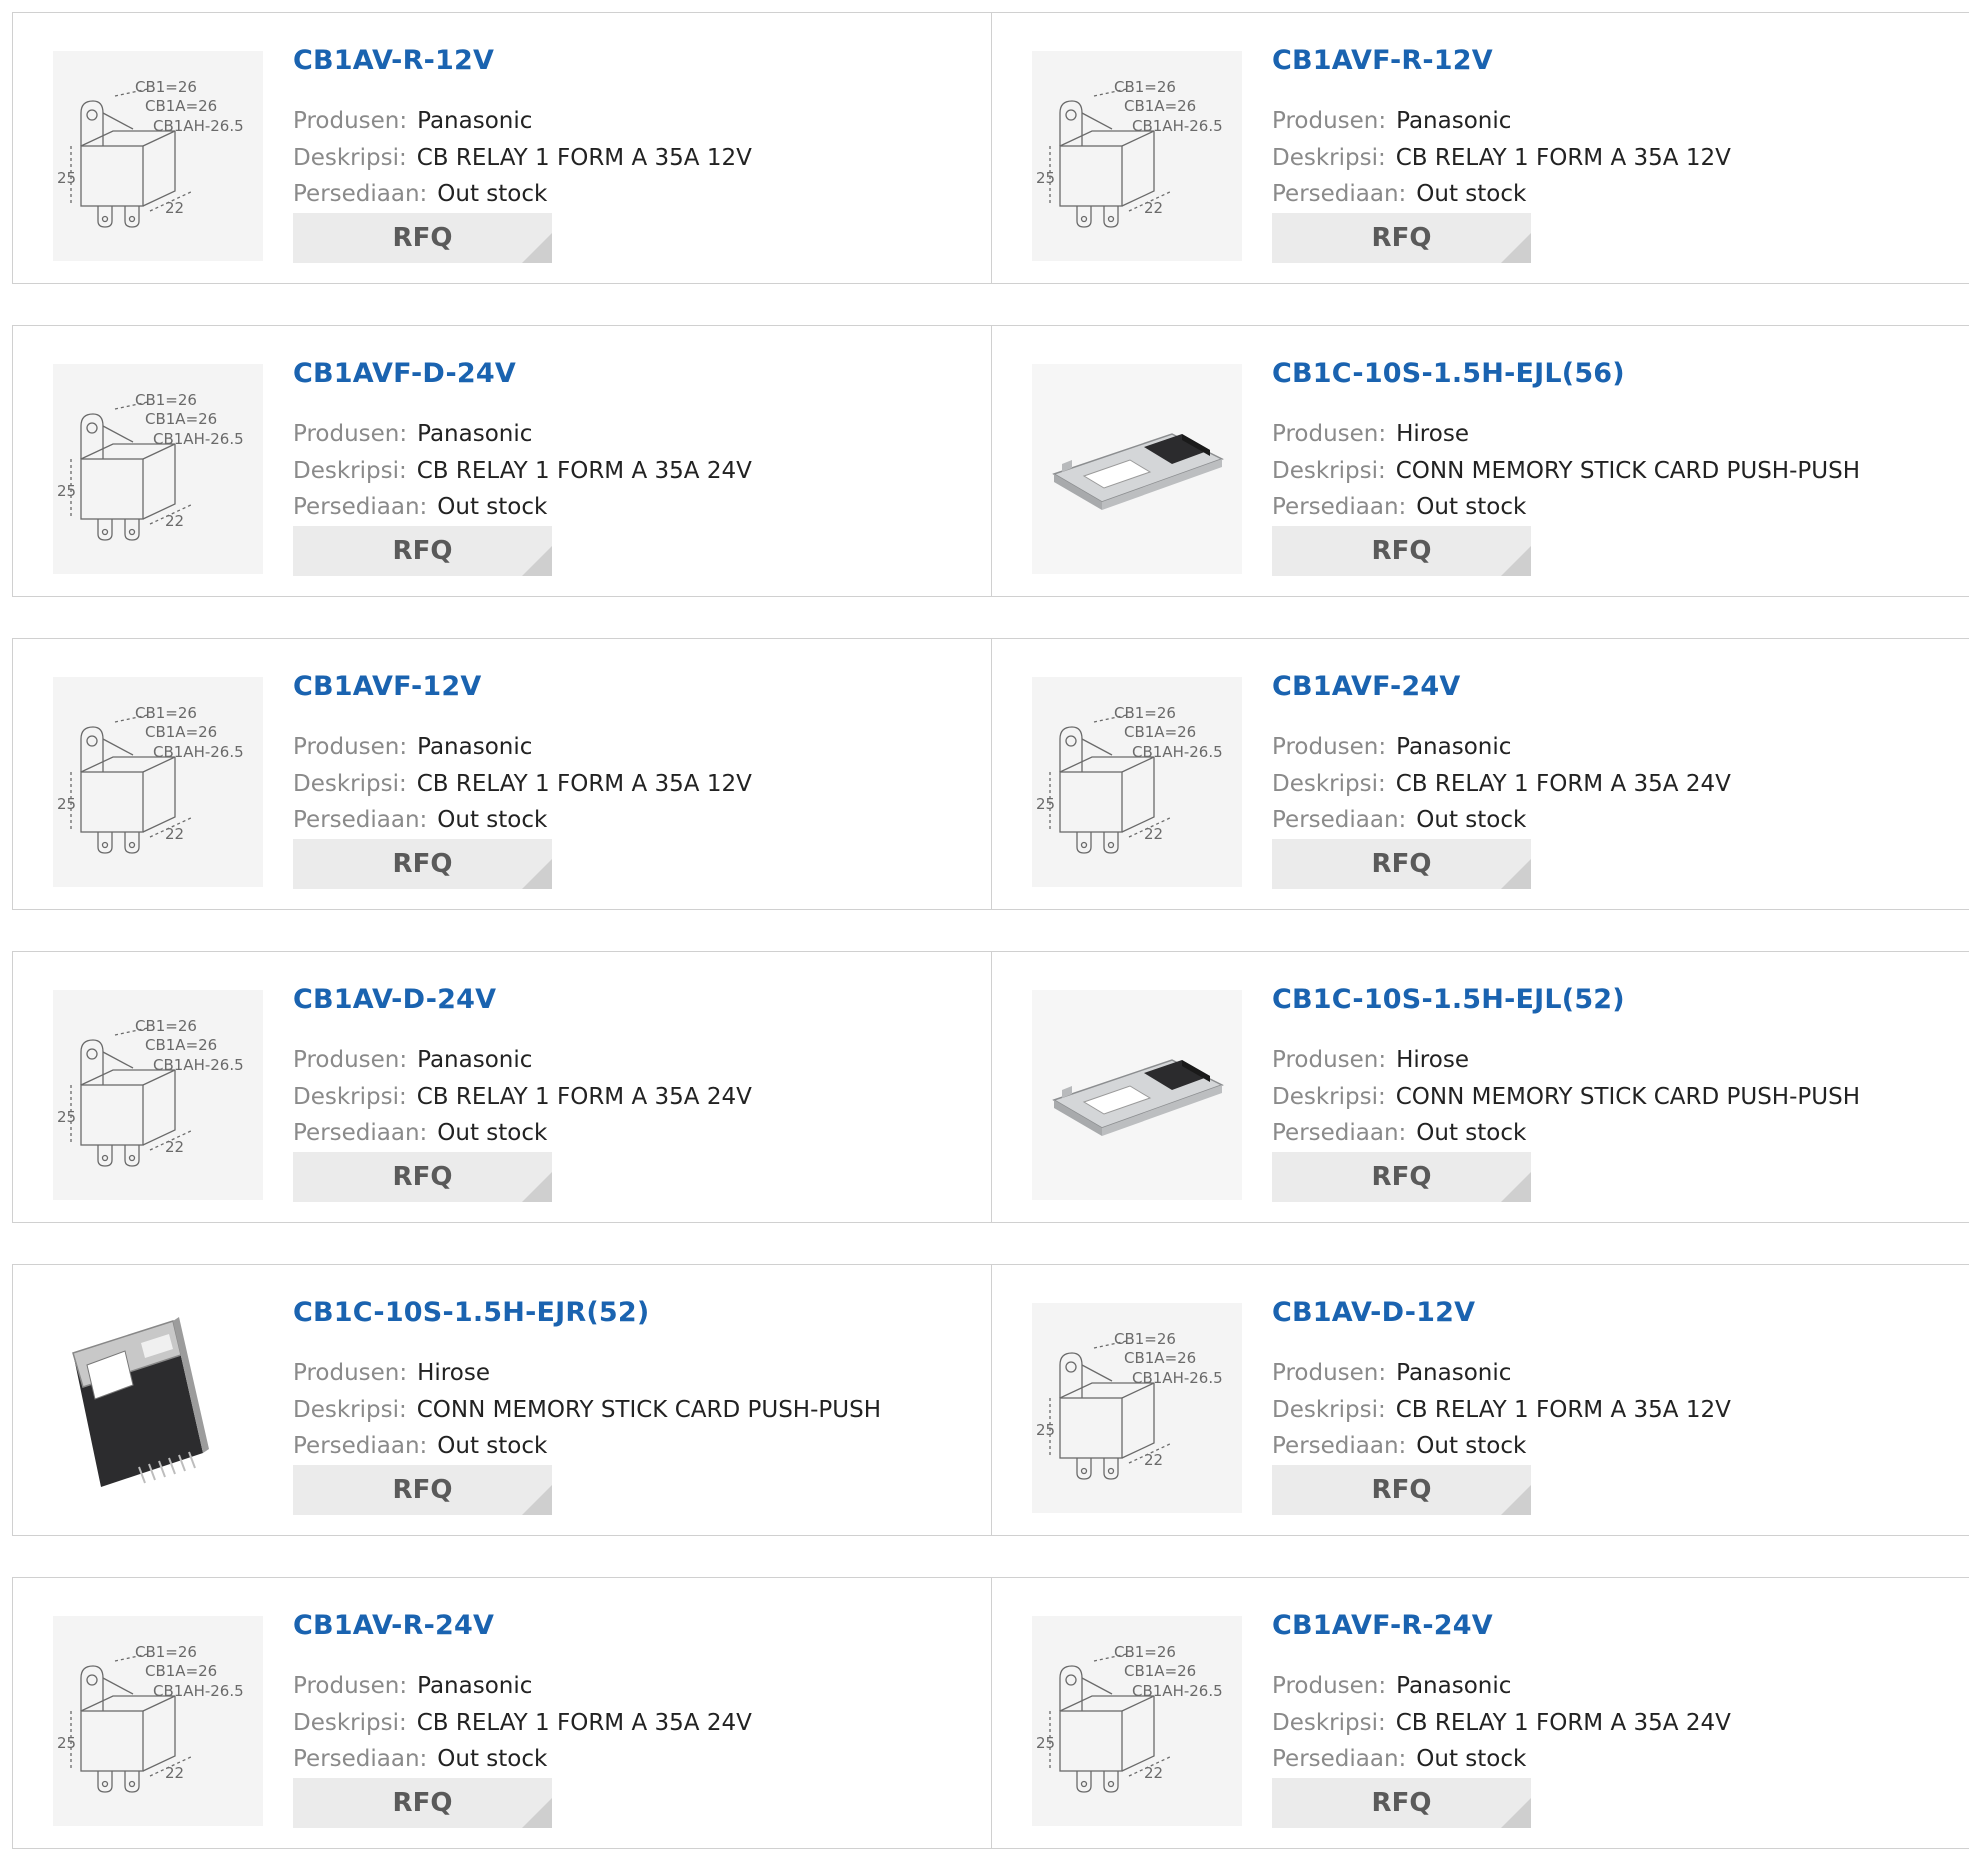 The image size is (1969, 1849). Describe the element at coordinates (522, 158) in the screenshot. I see `description-line: Deskripsi: CB RELAY 1 FORM A 35A 12V` at that location.